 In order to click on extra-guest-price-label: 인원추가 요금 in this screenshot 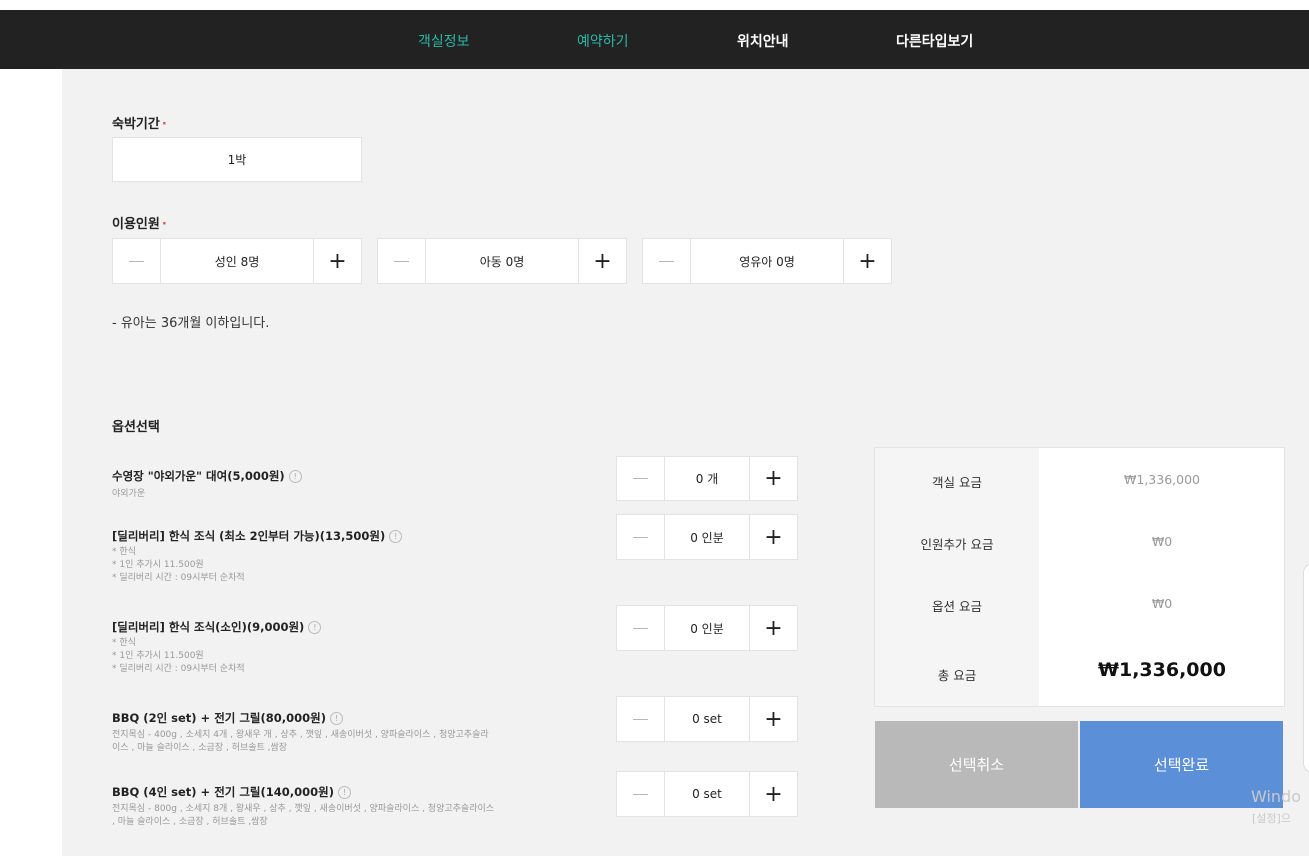, I will do `click(957, 544)`.